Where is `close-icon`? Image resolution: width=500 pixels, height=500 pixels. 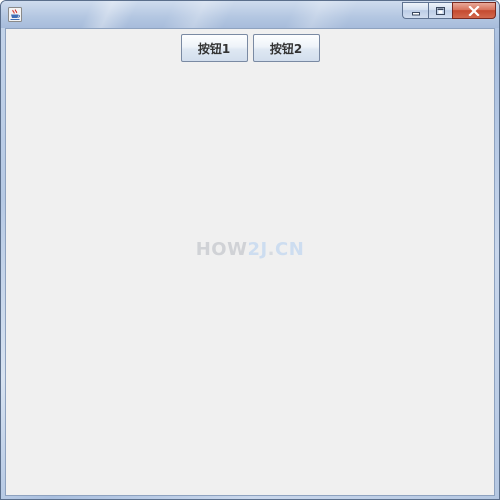 close-icon is located at coordinates (474, 10).